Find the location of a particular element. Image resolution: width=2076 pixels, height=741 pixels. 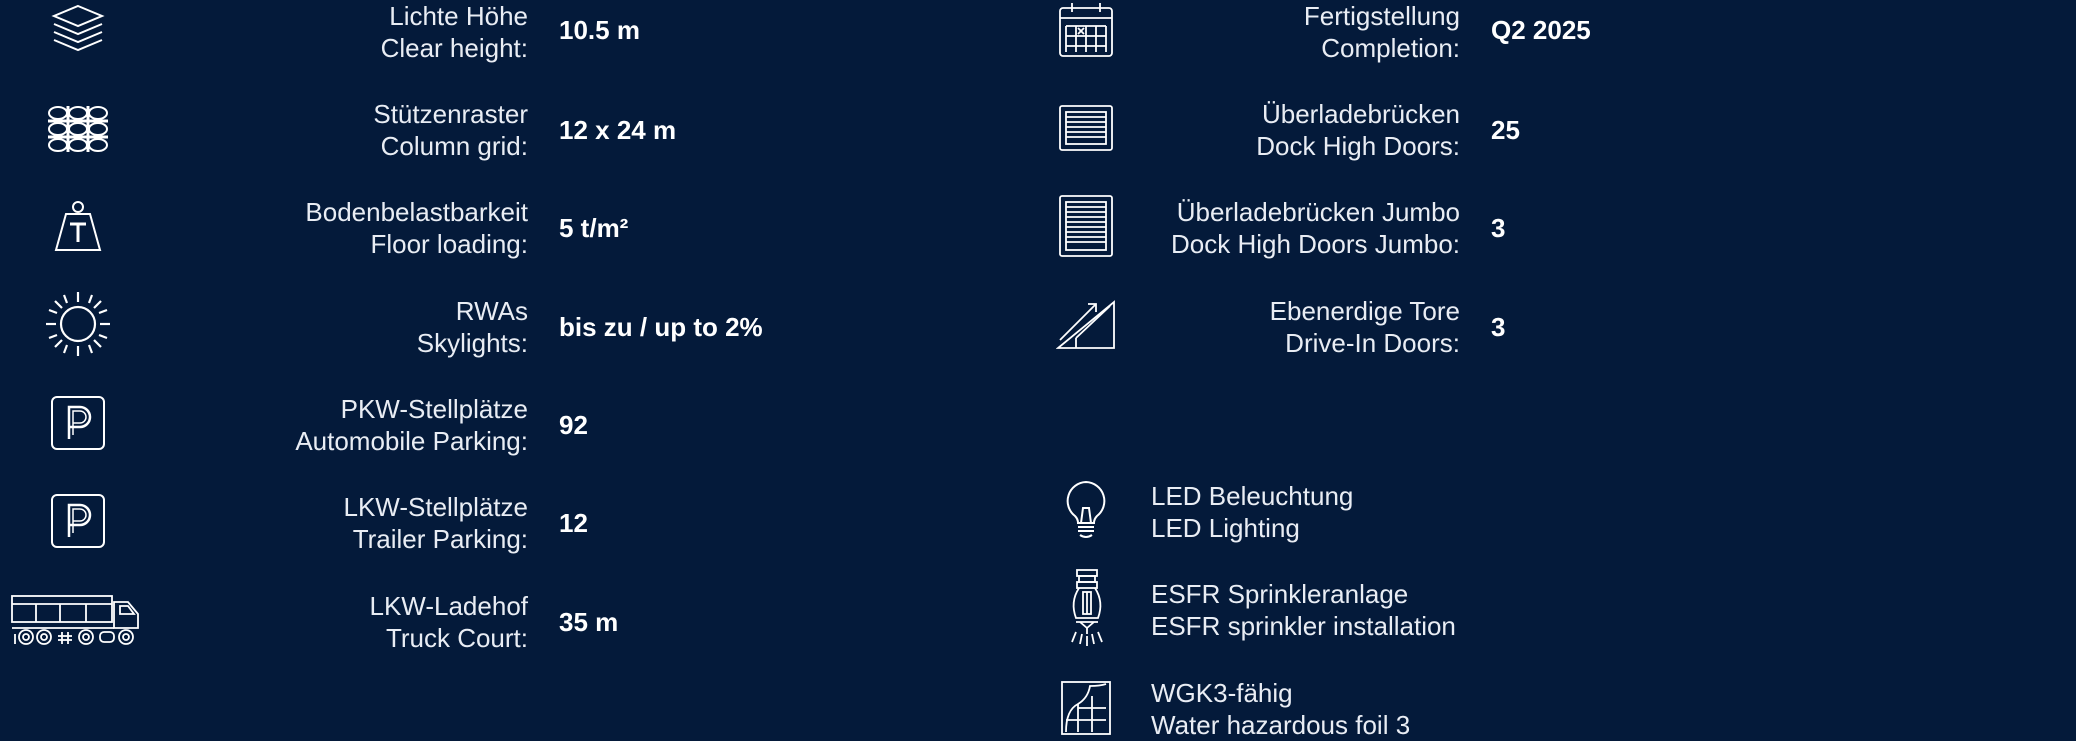

completion-value: Q2 2025 is located at coordinates (1541, 30).